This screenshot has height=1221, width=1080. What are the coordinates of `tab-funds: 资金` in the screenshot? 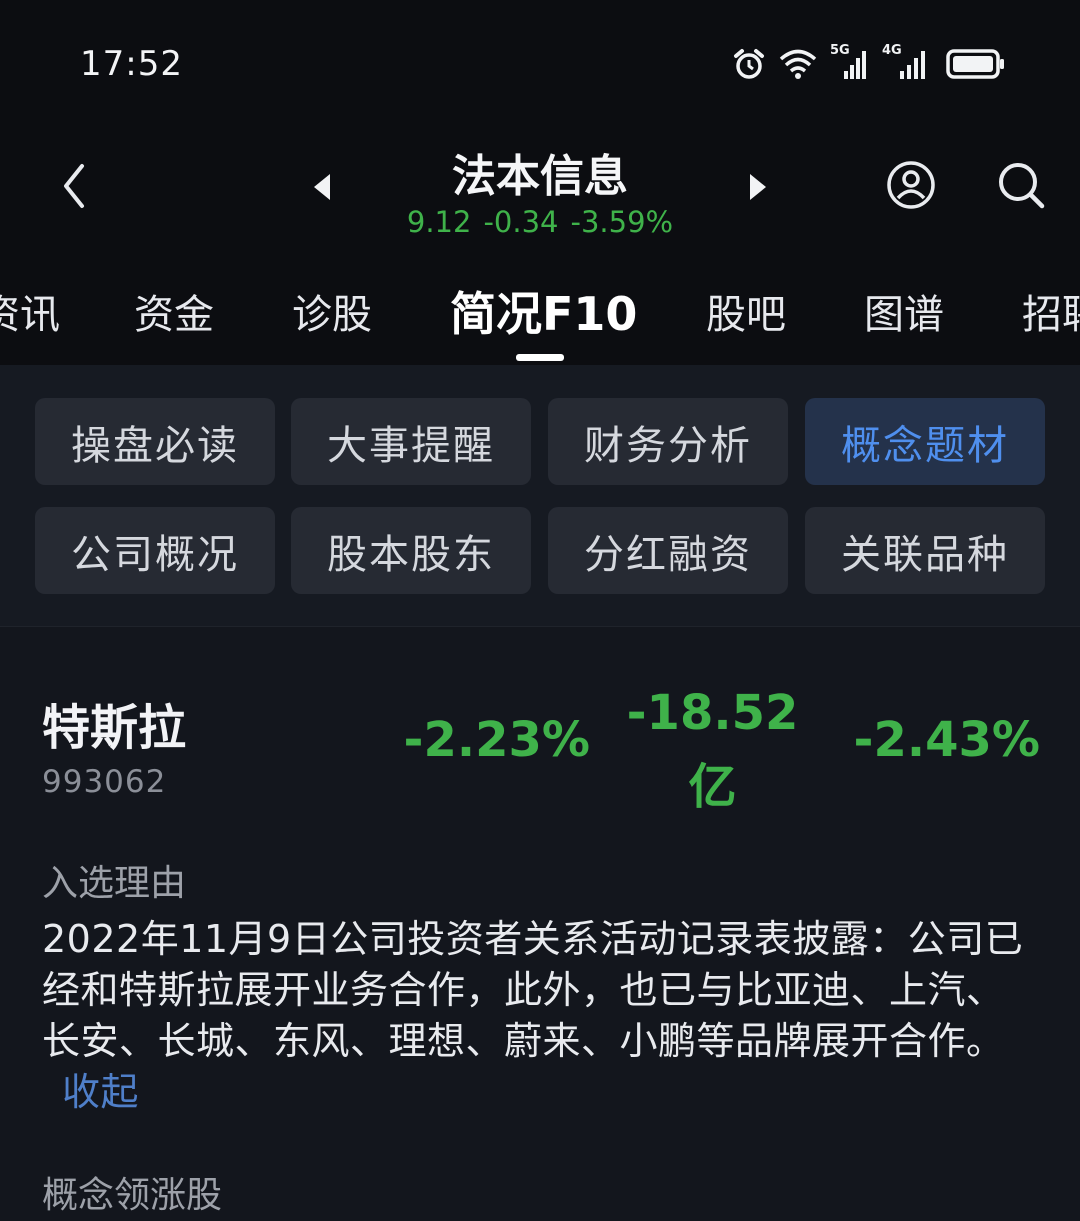 It's located at (174, 311).